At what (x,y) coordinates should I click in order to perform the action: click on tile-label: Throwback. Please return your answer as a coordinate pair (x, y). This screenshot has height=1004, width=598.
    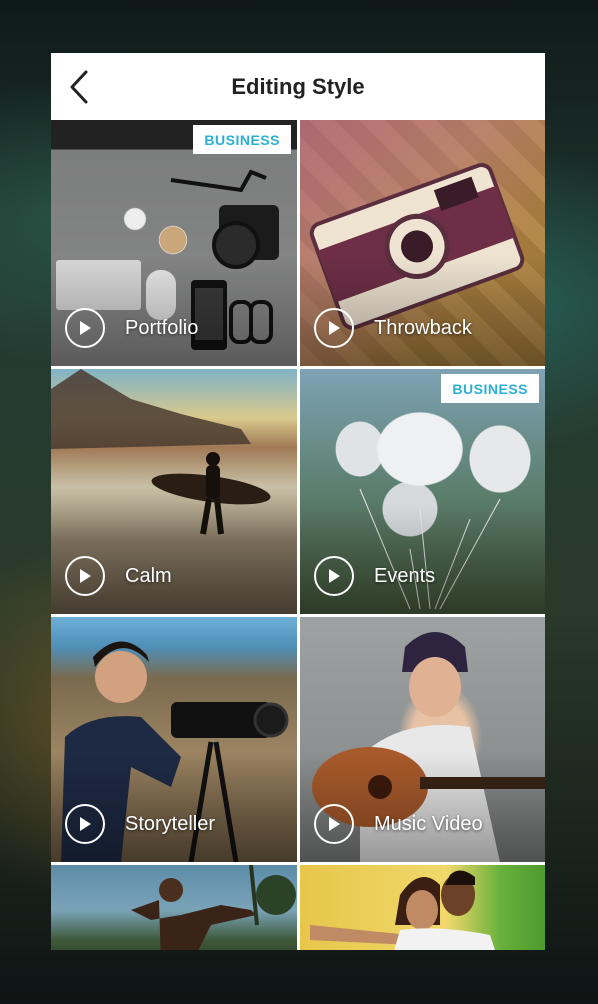
    Looking at the image, I should click on (423, 327).